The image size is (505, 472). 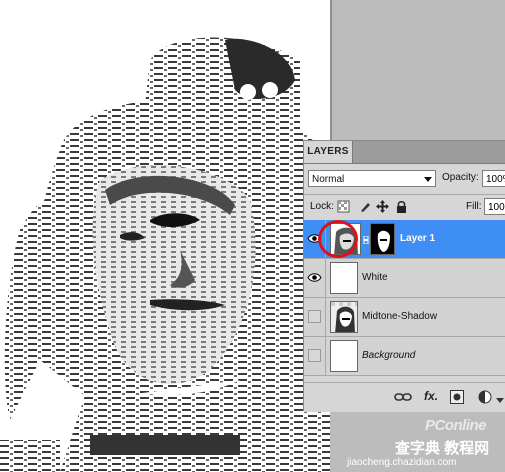 What do you see at coordinates (365, 206) in the screenshot?
I see `lock-image-pixels-icon` at bounding box center [365, 206].